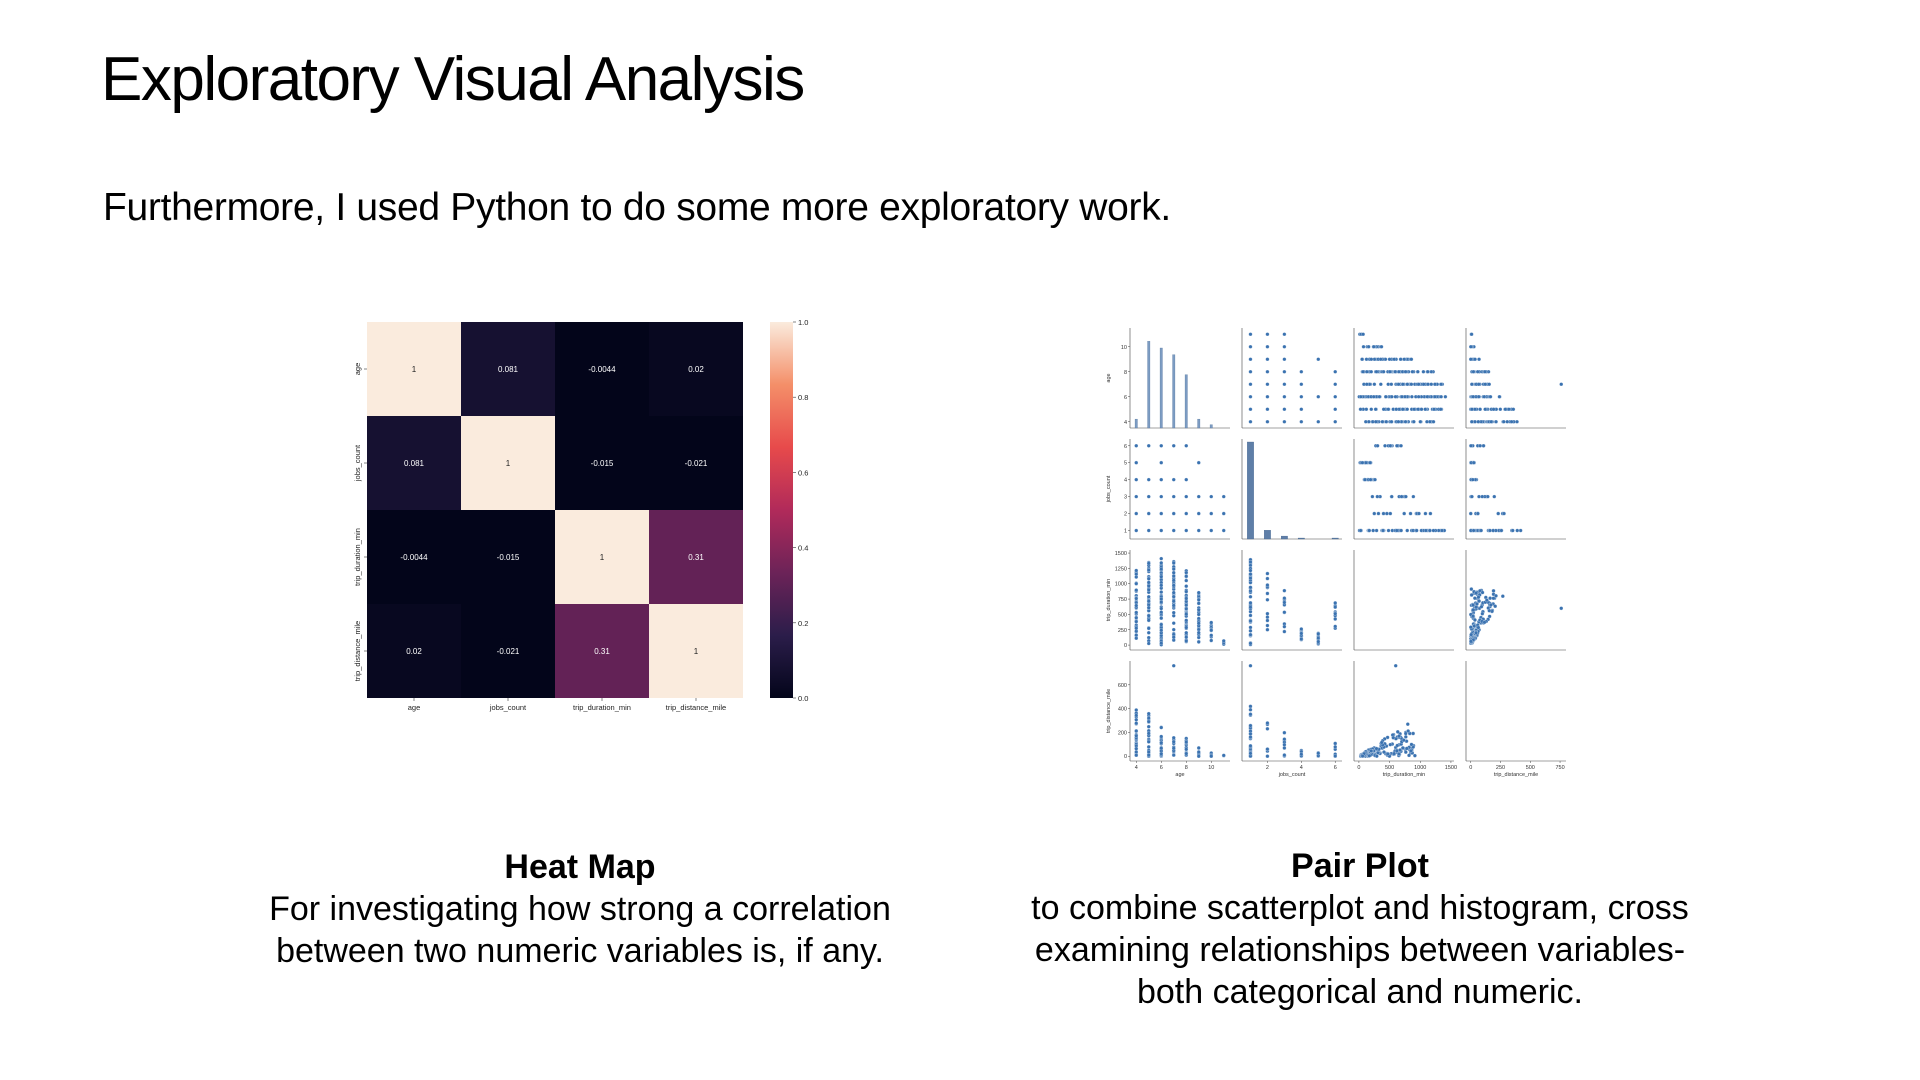 The image size is (1920, 1080). What do you see at coordinates (1125, 532) in the screenshot?
I see `pairplot-y-tick-label: 1` at bounding box center [1125, 532].